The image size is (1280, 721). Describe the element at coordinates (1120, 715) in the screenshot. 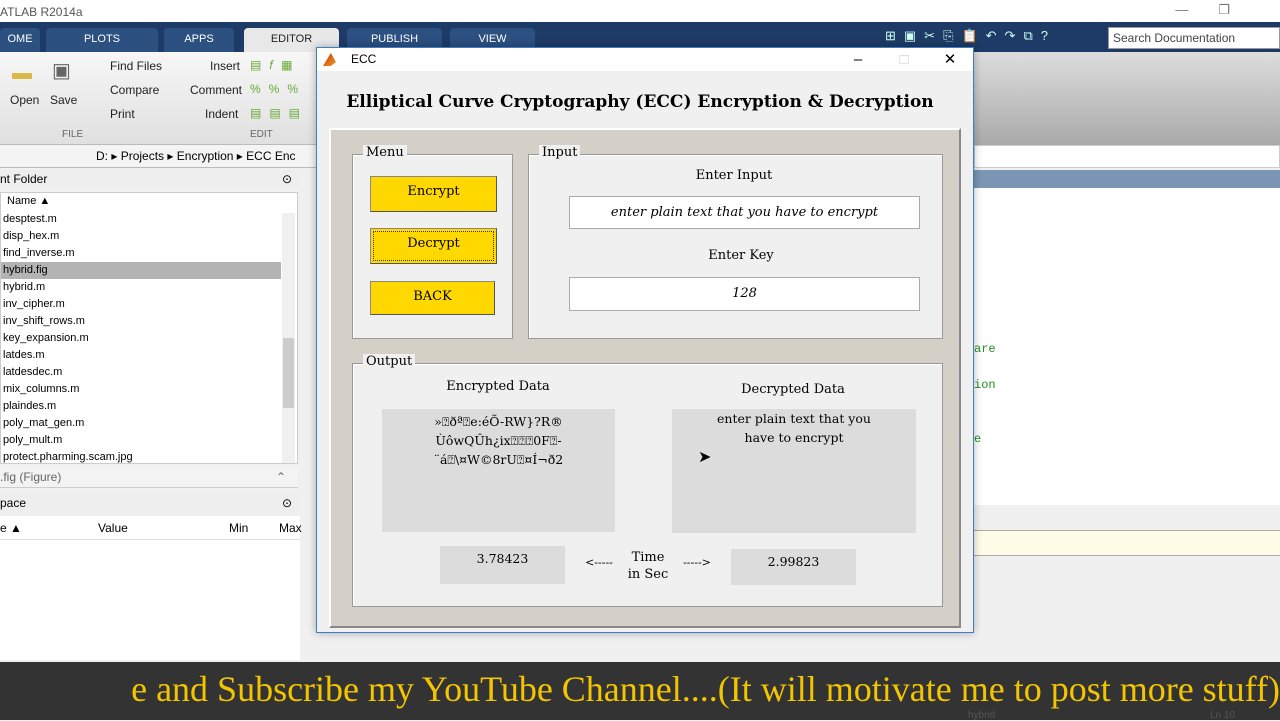

I see `status-bar: hybrid Ln 10` at that location.